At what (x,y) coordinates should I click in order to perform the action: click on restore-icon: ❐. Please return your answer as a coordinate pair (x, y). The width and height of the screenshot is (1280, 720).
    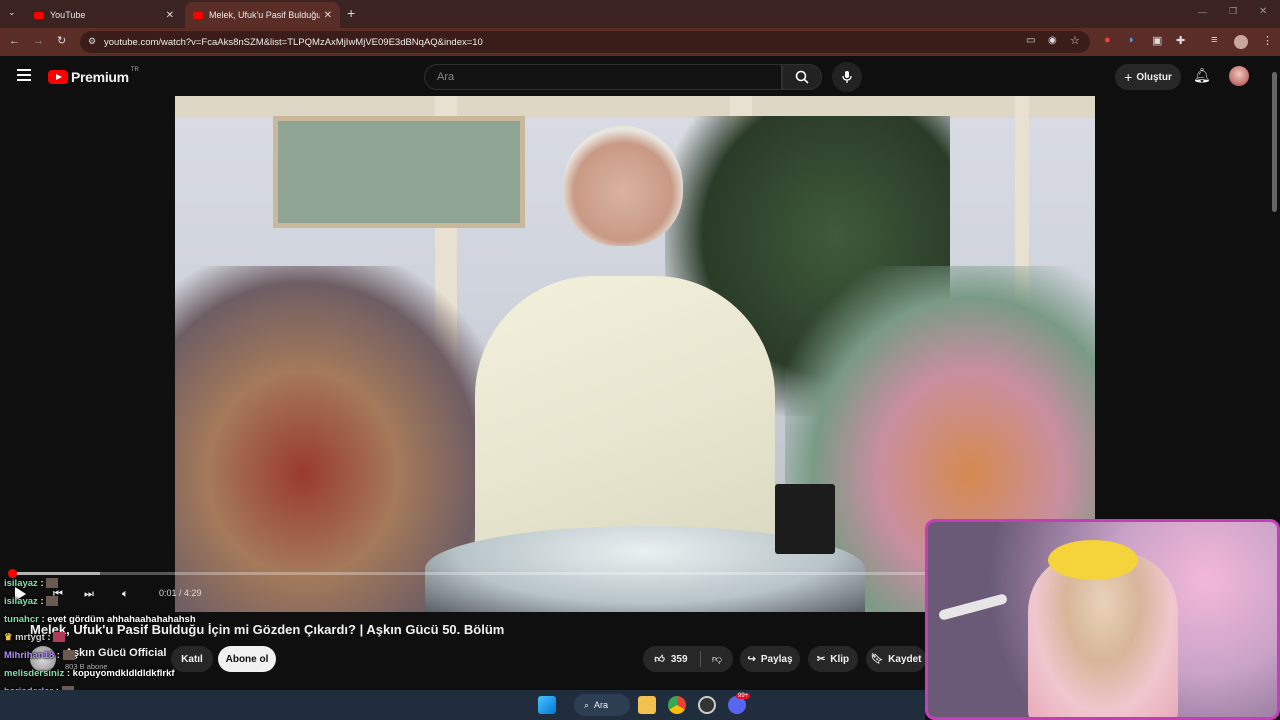
    Looking at the image, I should click on (1233, 11).